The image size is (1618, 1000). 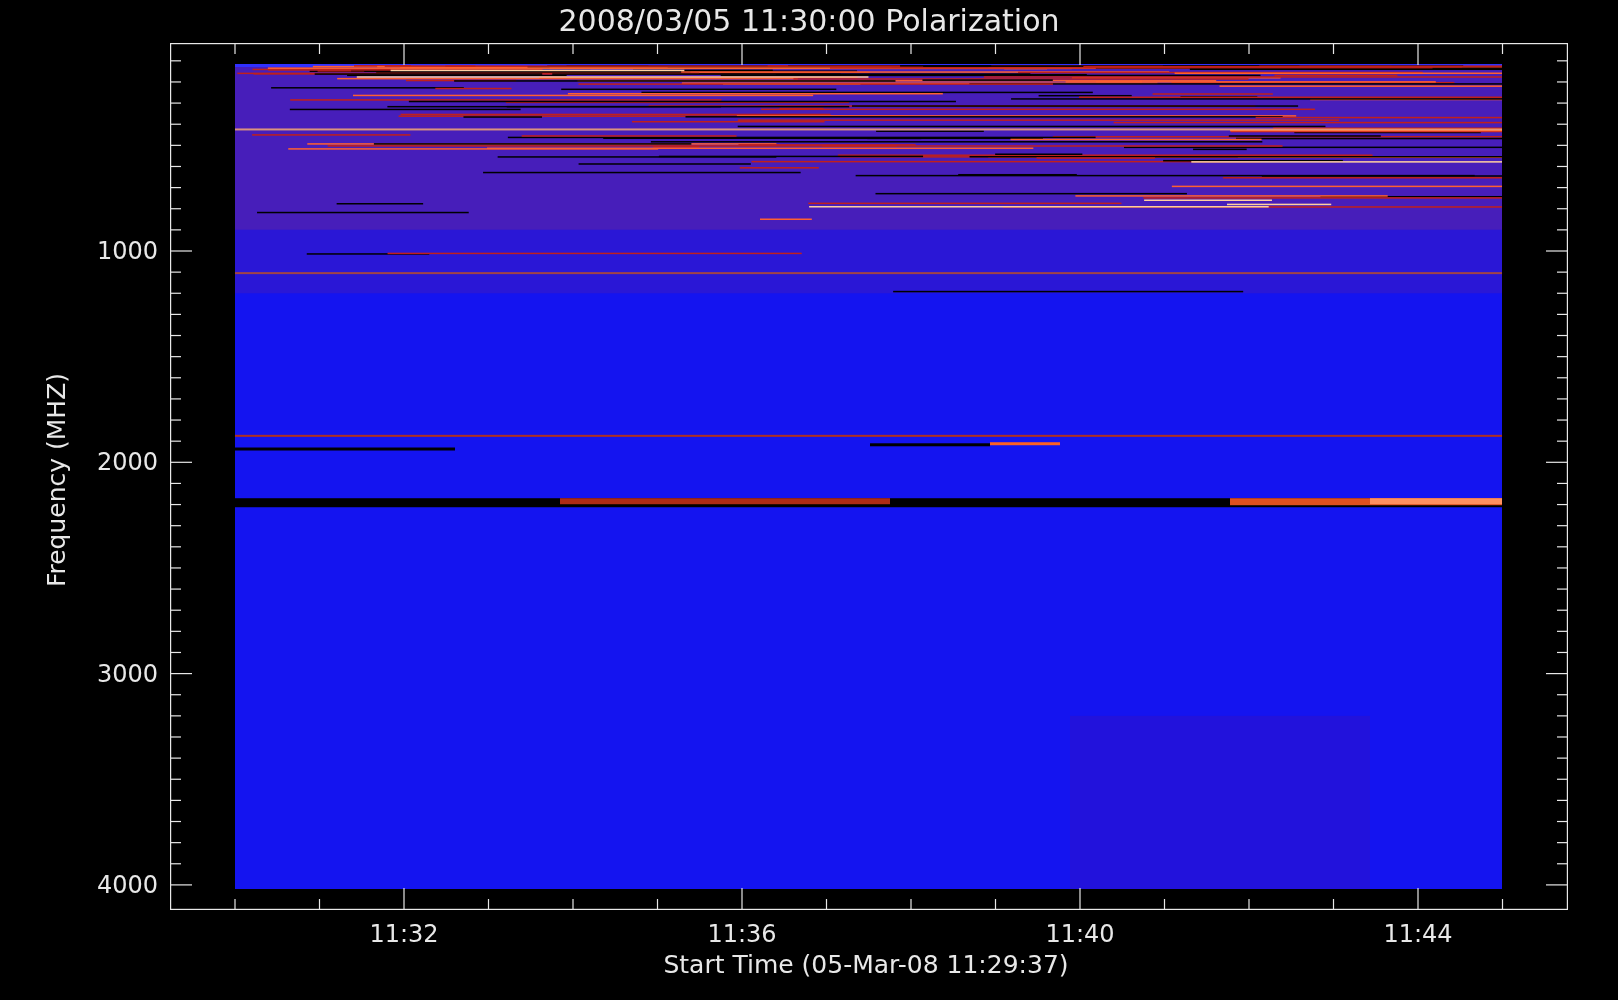 I want to click on x-axis-label: Start Time (05-Mar-08 11:29:37), so click(x=866, y=965).